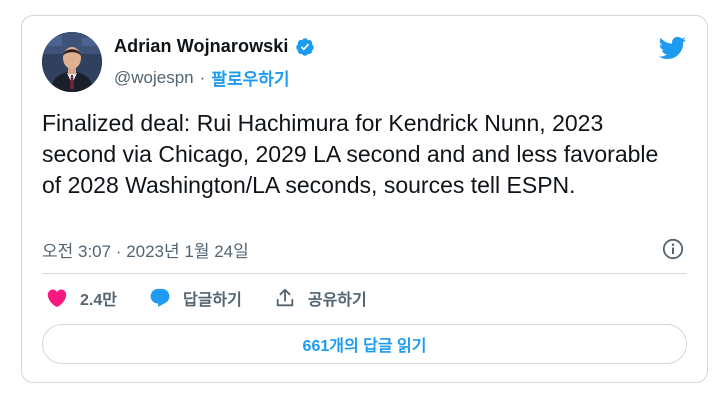 Image resolution: width=724 pixels, height=400 pixels. I want to click on heart-icon, so click(57, 298).